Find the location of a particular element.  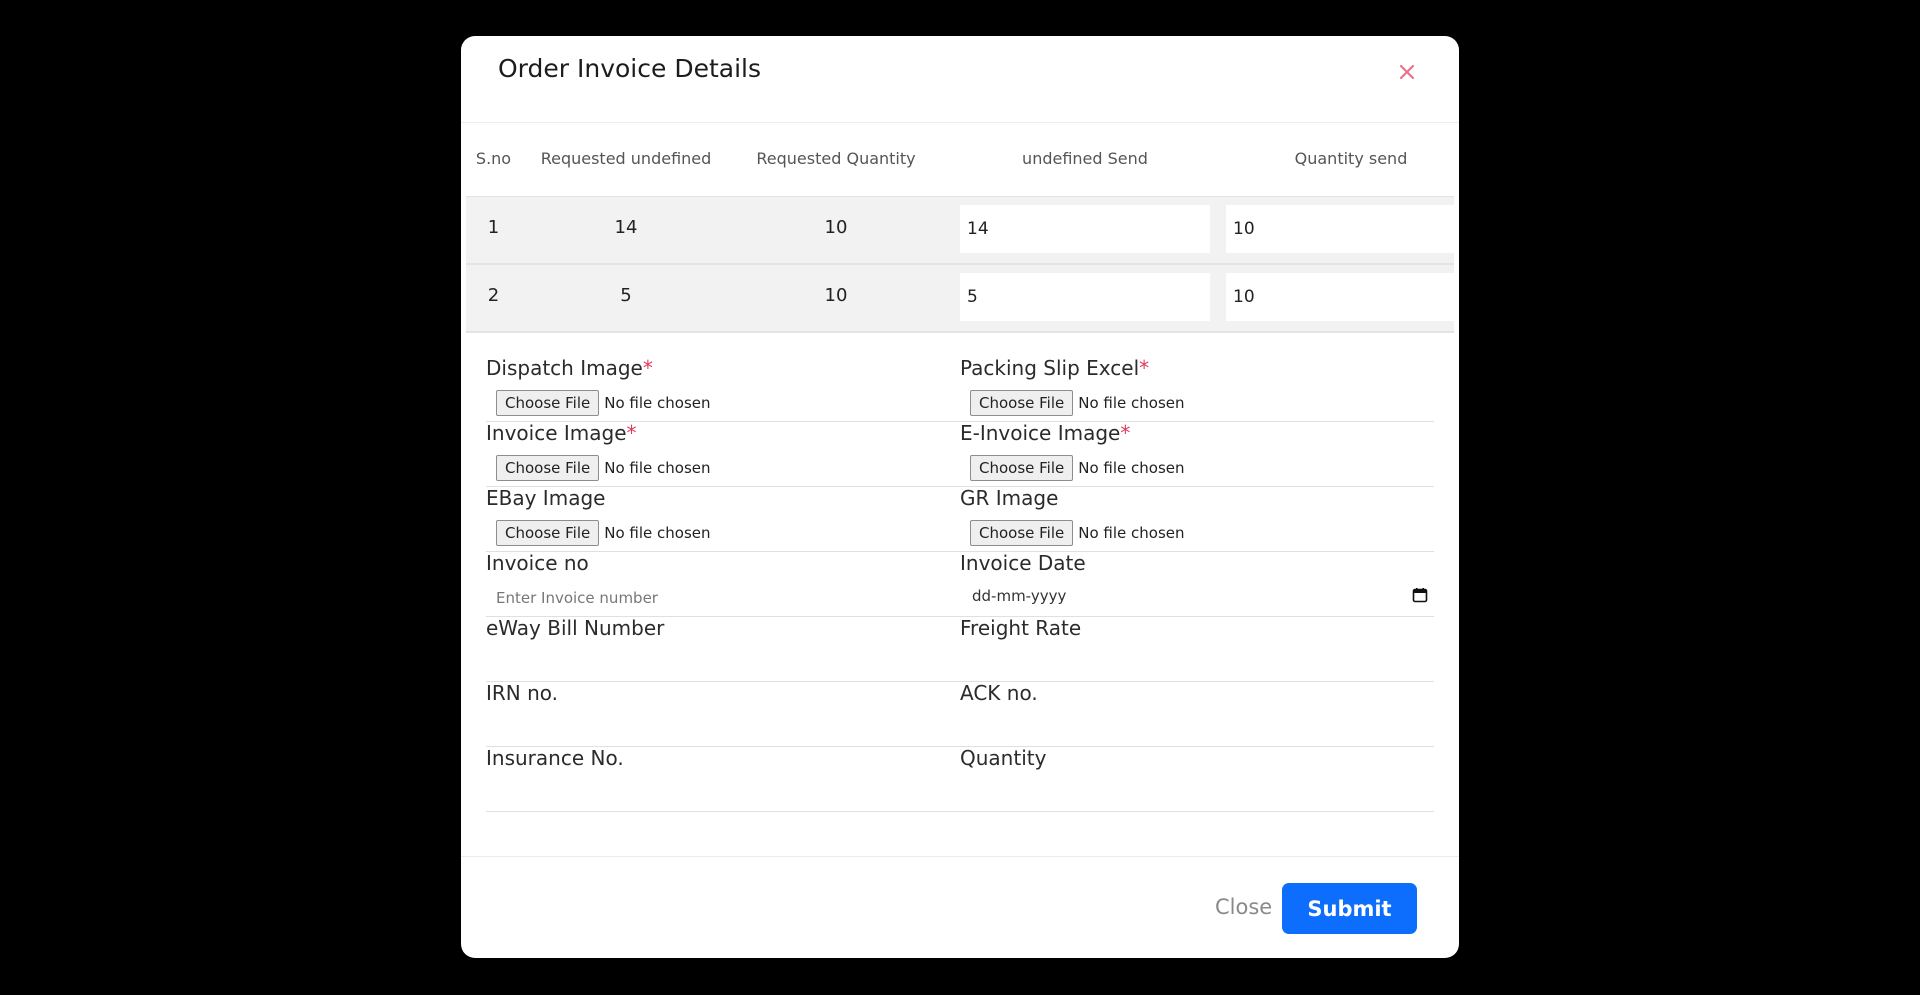

quantity-label: Quantity is located at coordinates (1003, 758).